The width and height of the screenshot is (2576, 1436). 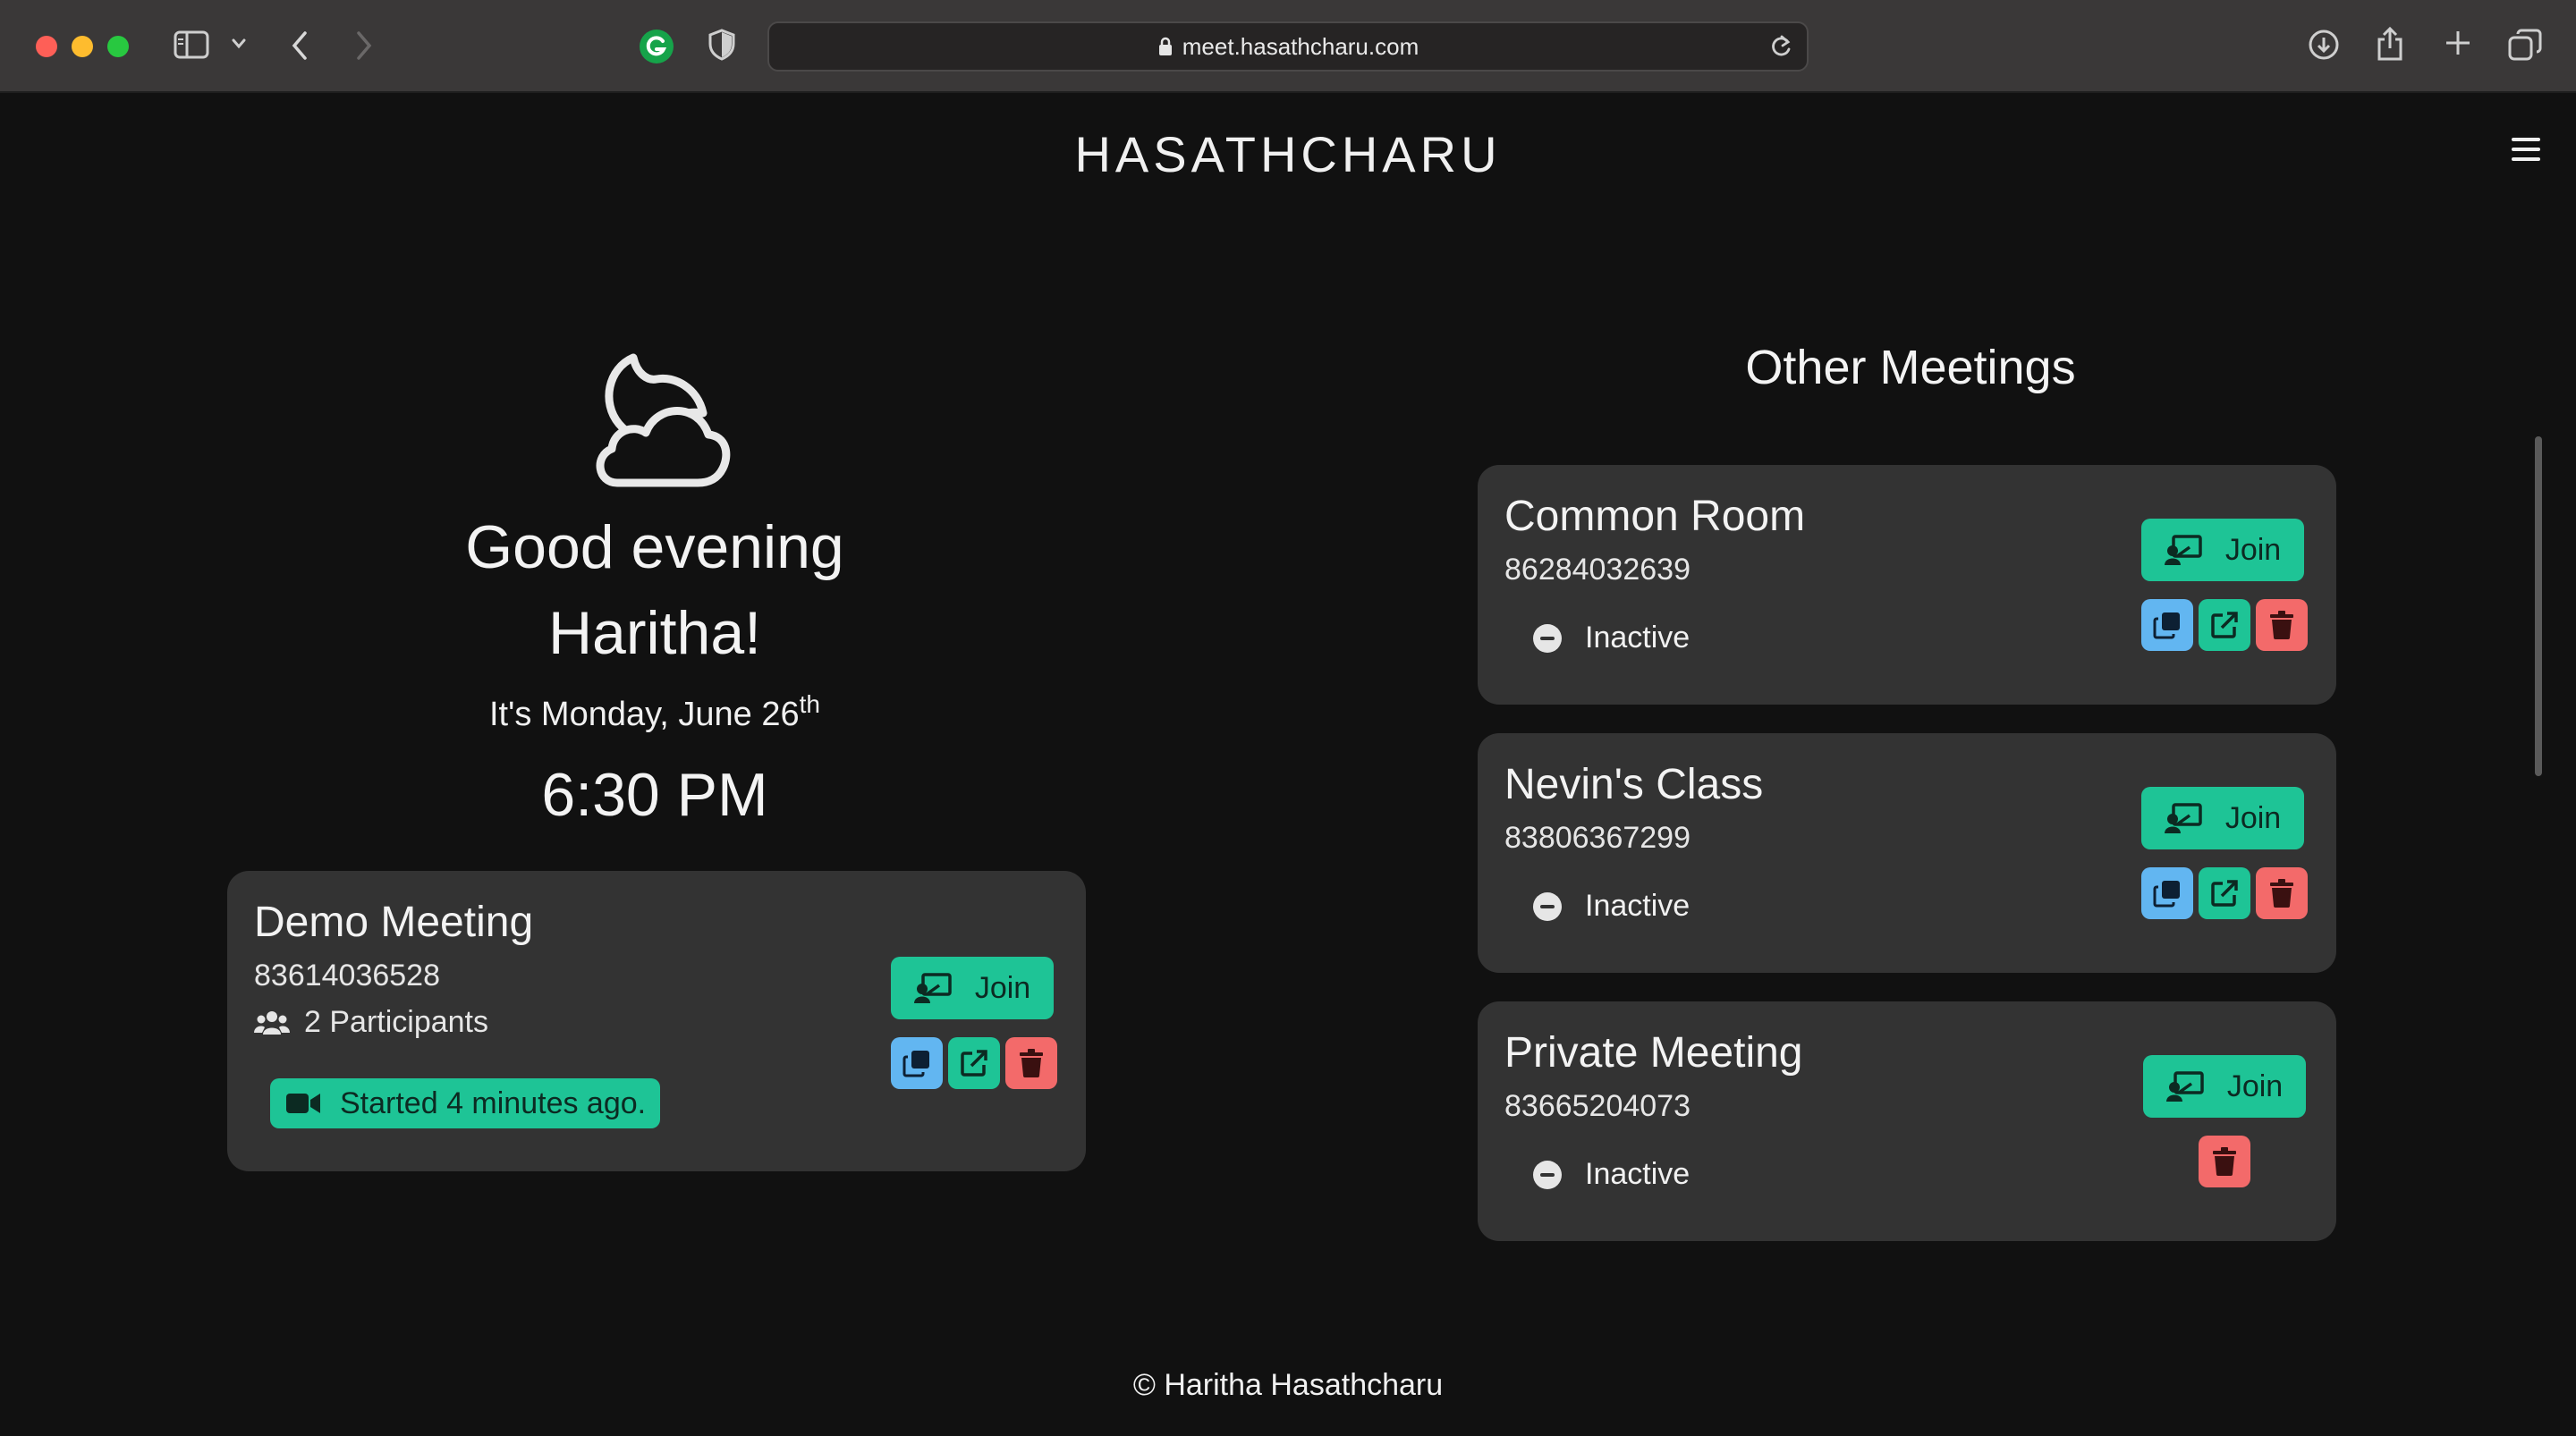 I want to click on greeting-line: Good evening, so click(x=654, y=547).